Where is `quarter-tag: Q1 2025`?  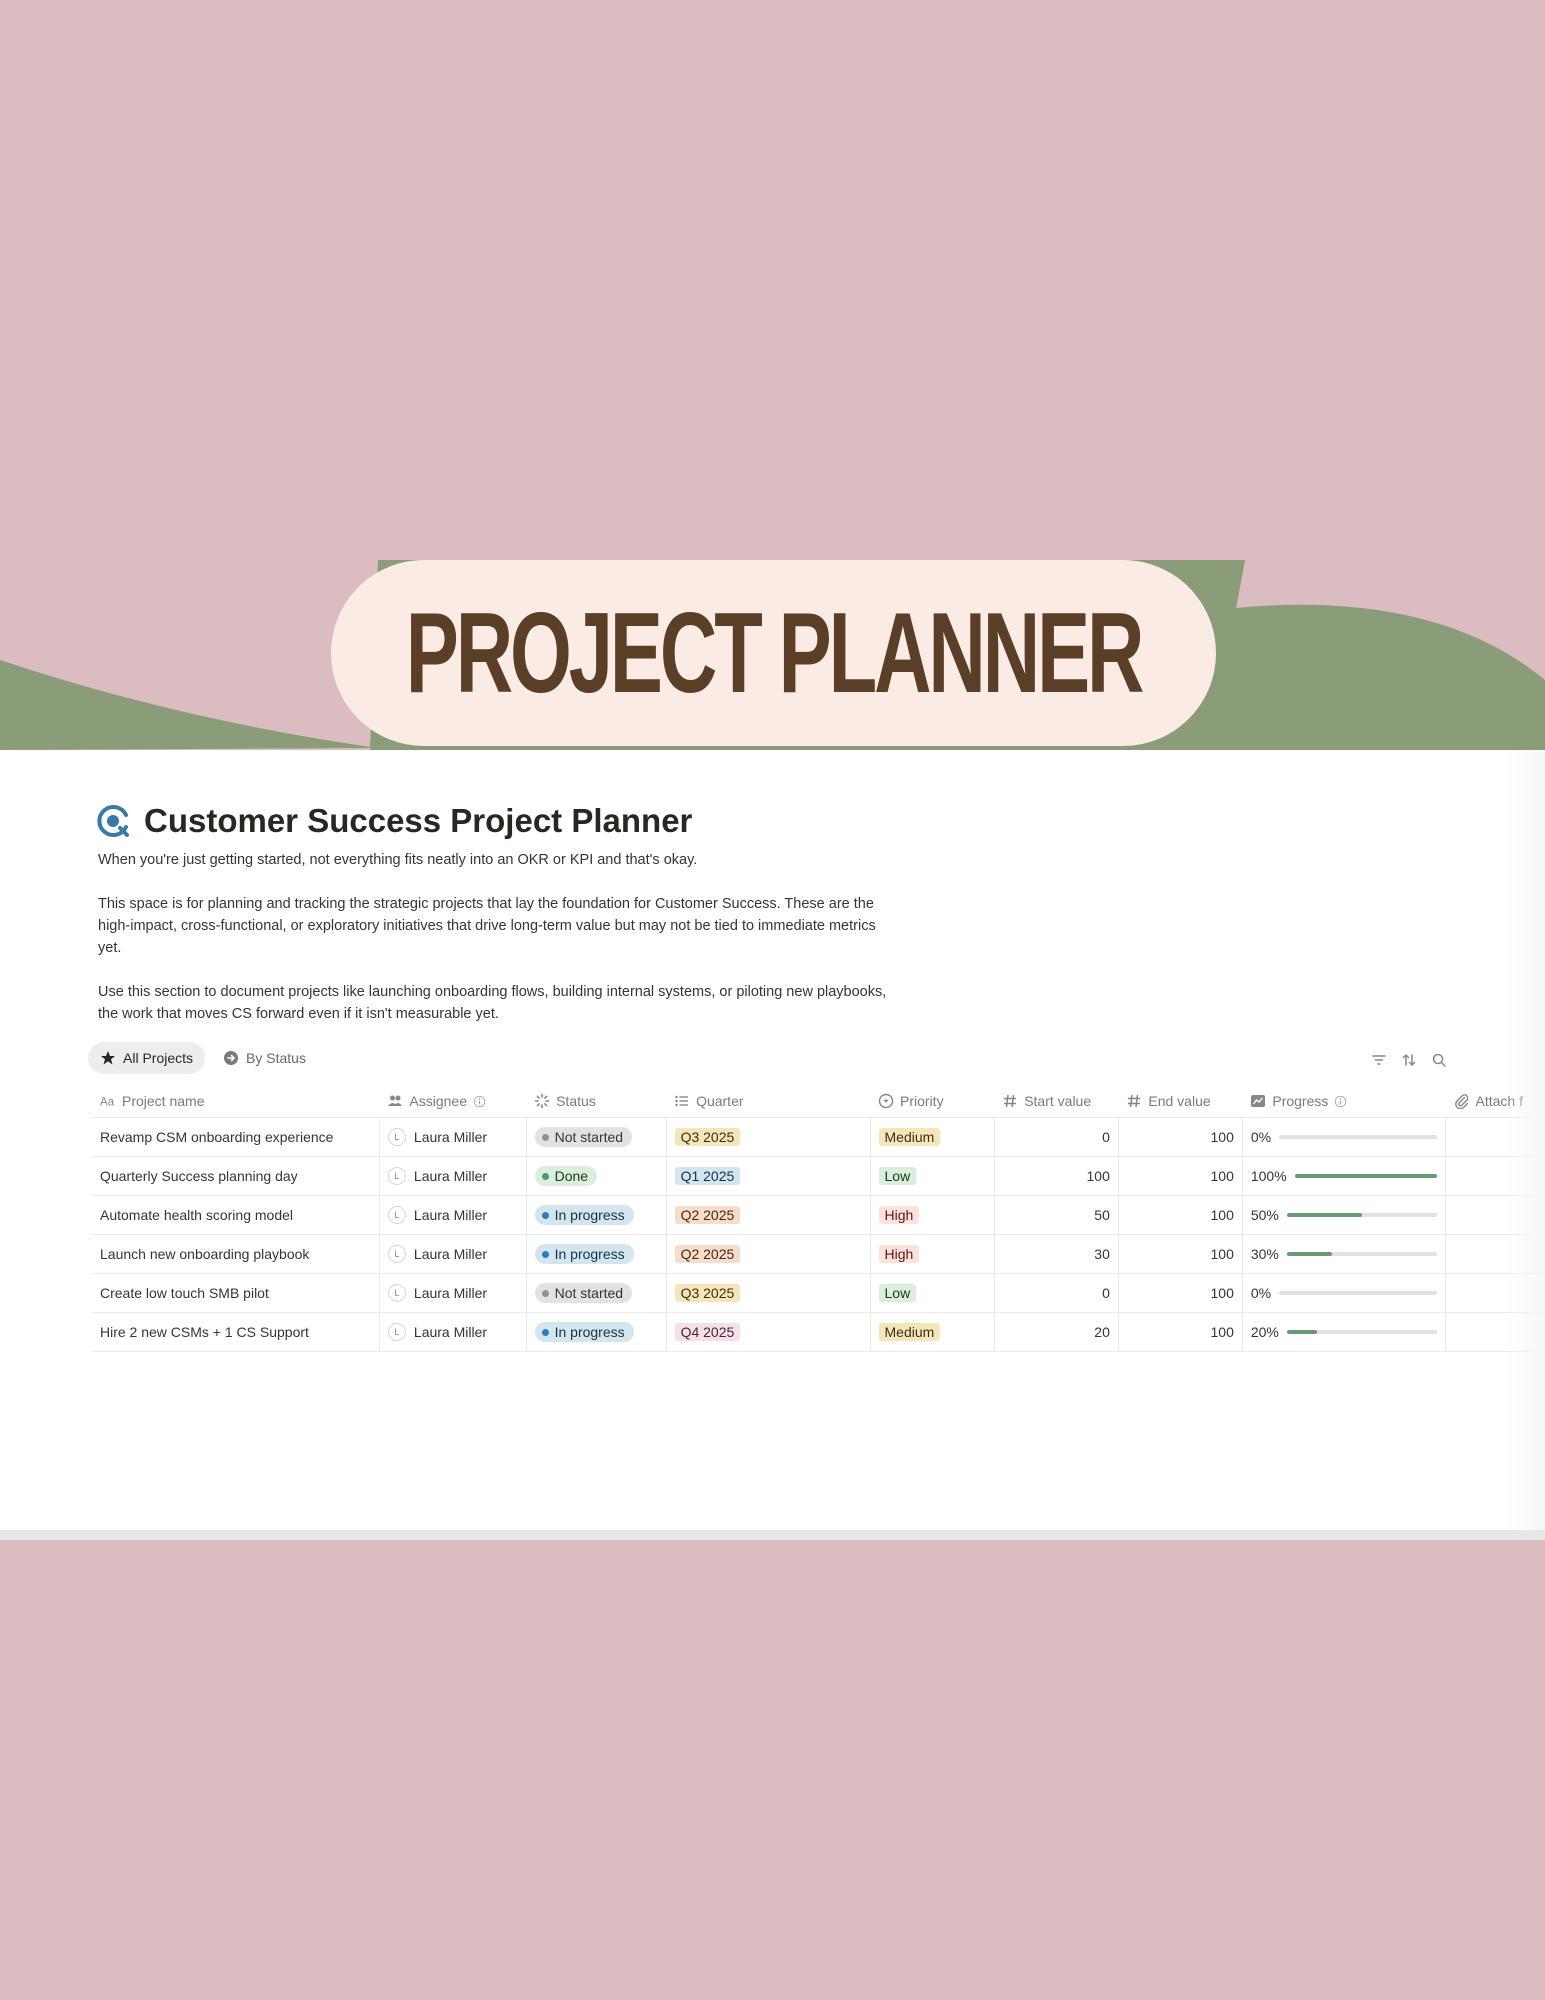
quarter-tag: Q1 2025 is located at coordinates (707, 1176).